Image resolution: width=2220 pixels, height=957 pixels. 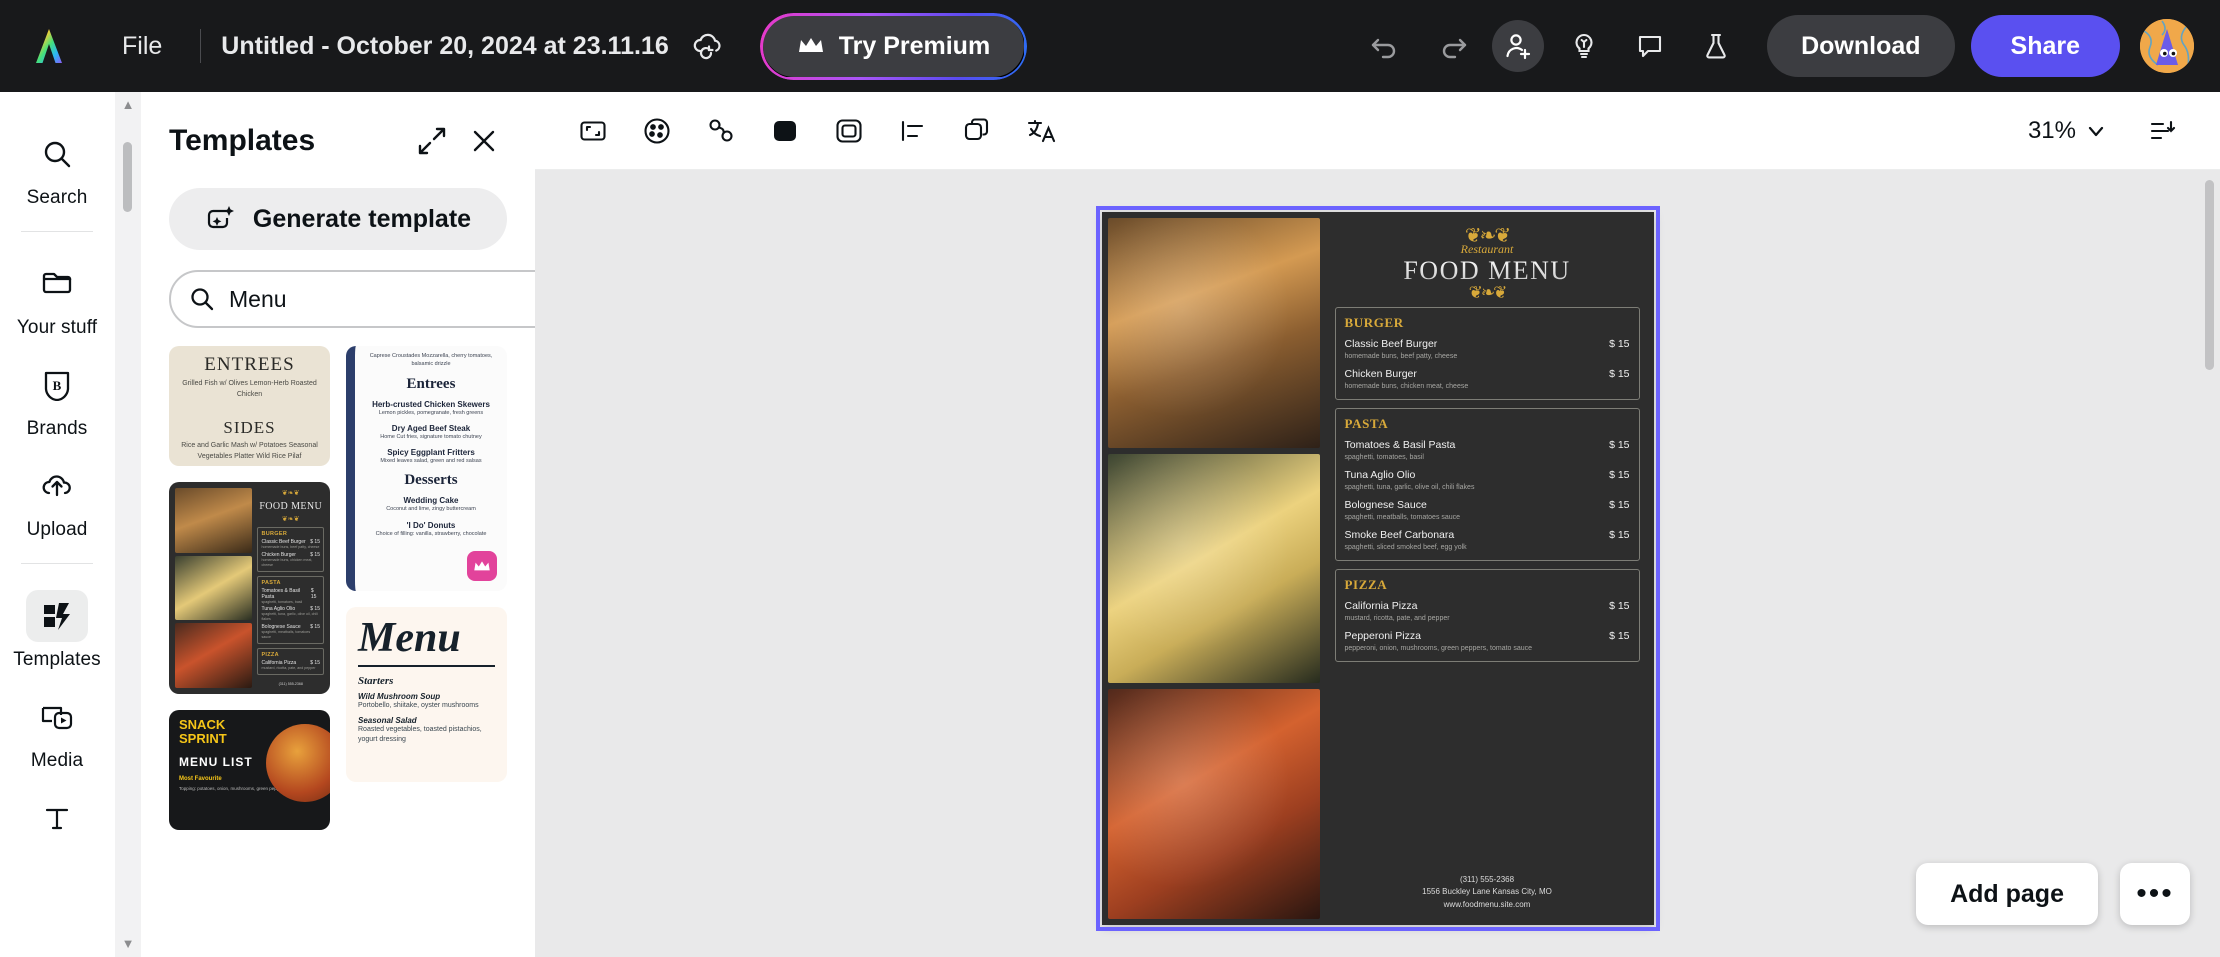 What do you see at coordinates (2052, 131) in the screenshot?
I see `zoom-level: 31%` at bounding box center [2052, 131].